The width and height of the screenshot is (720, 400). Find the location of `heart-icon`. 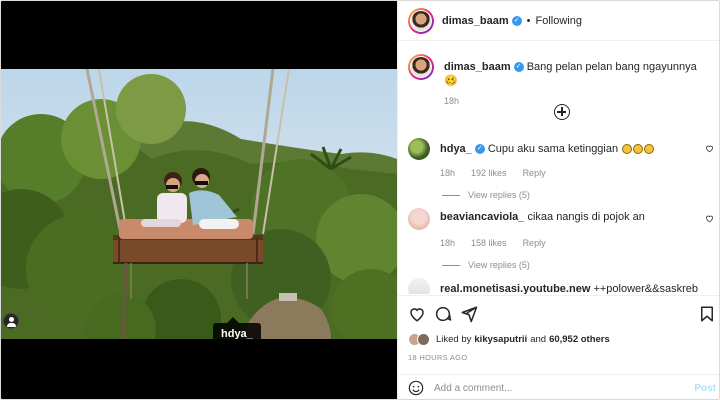

heart-icon is located at coordinates (417, 314).